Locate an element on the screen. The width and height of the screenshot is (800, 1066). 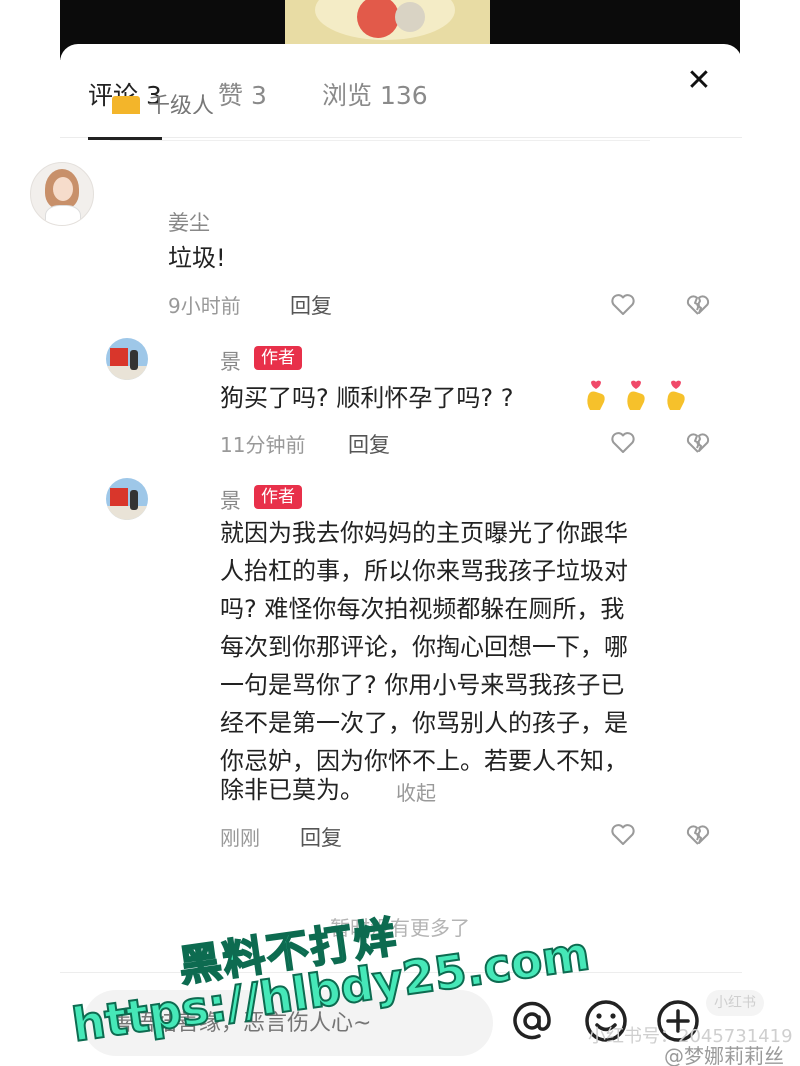
comment-username: 姜尘 is located at coordinates (189, 222).